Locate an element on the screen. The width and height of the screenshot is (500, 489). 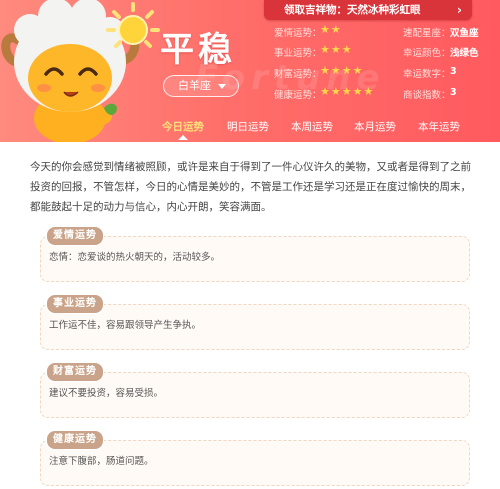
stat-label-secondary: 幸运数字： is located at coordinates (427, 74).